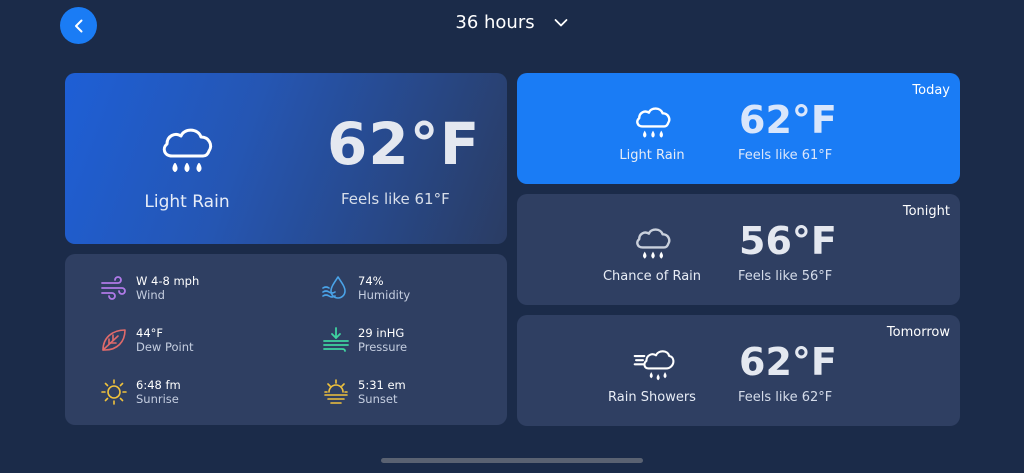  I want to click on sunset-value: 5:31 em, so click(382, 385).